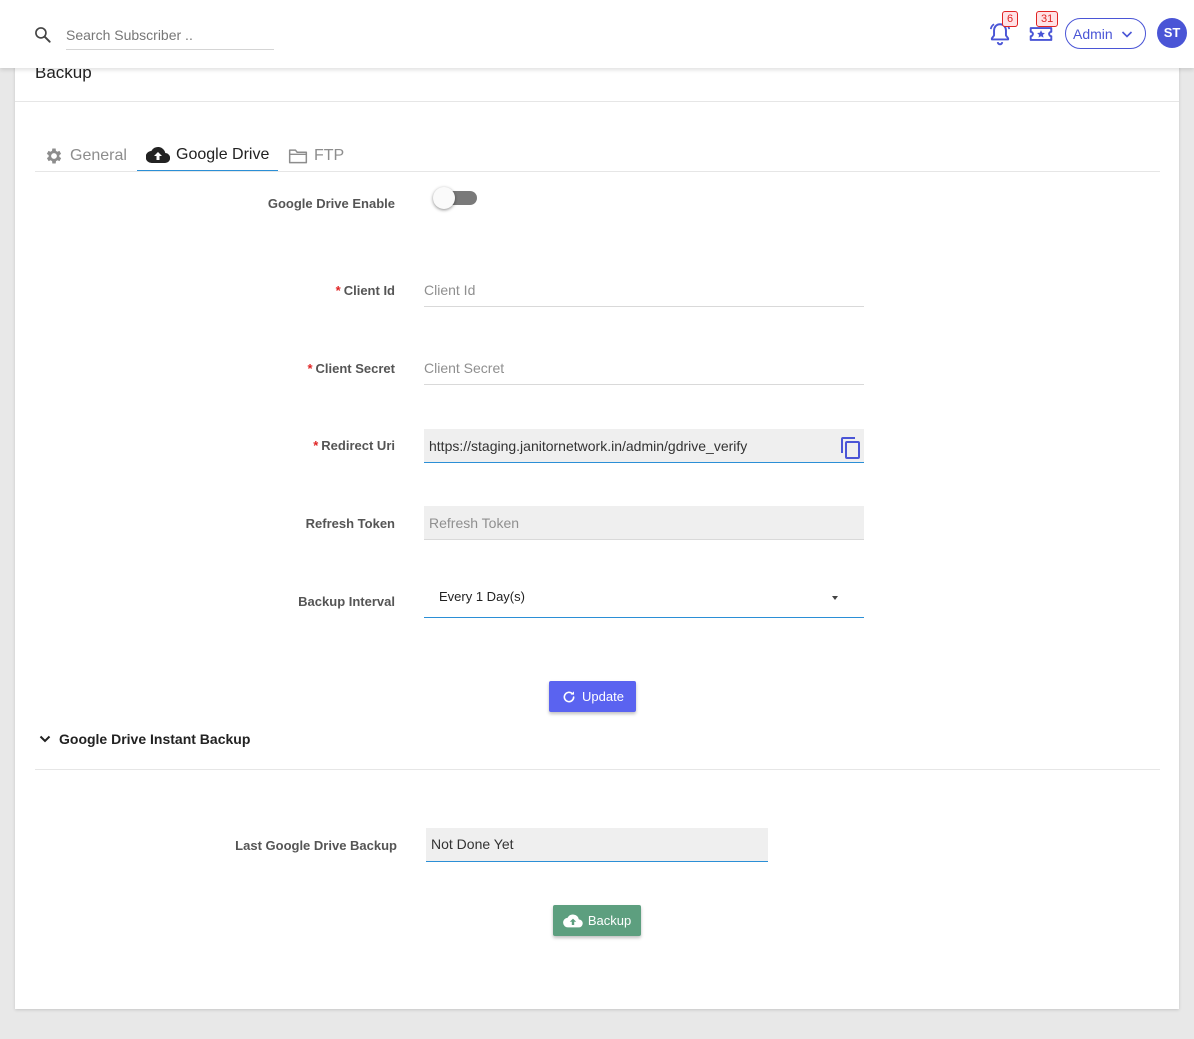 Image resolution: width=1194 pixels, height=1039 pixels. Describe the element at coordinates (603, 696) in the screenshot. I see `update-button-label: Update` at that location.